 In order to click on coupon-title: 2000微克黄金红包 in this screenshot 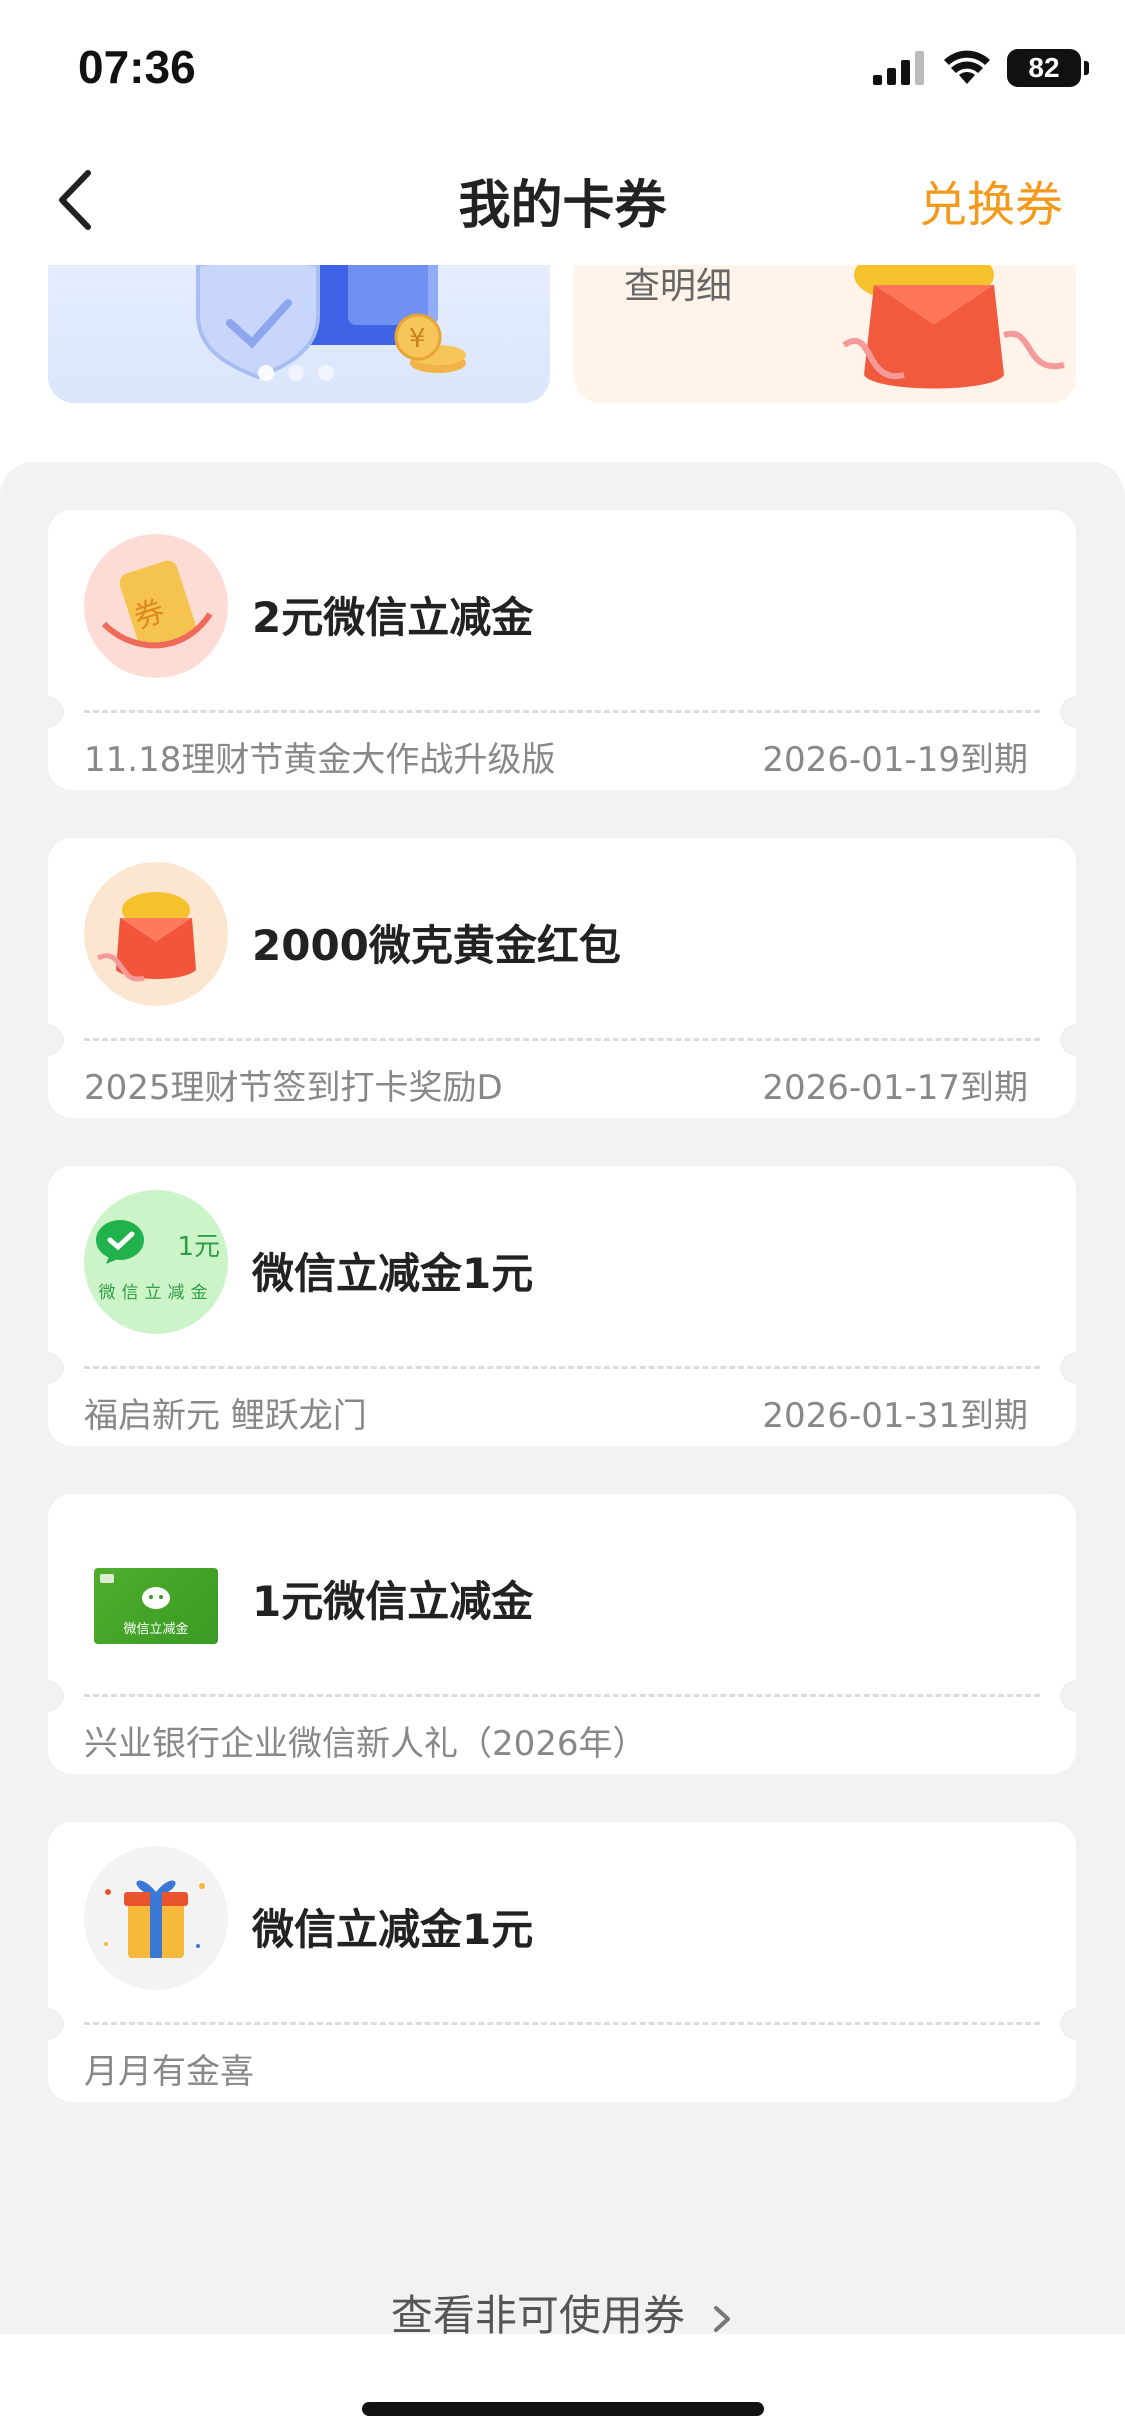, I will do `click(436, 945)`.